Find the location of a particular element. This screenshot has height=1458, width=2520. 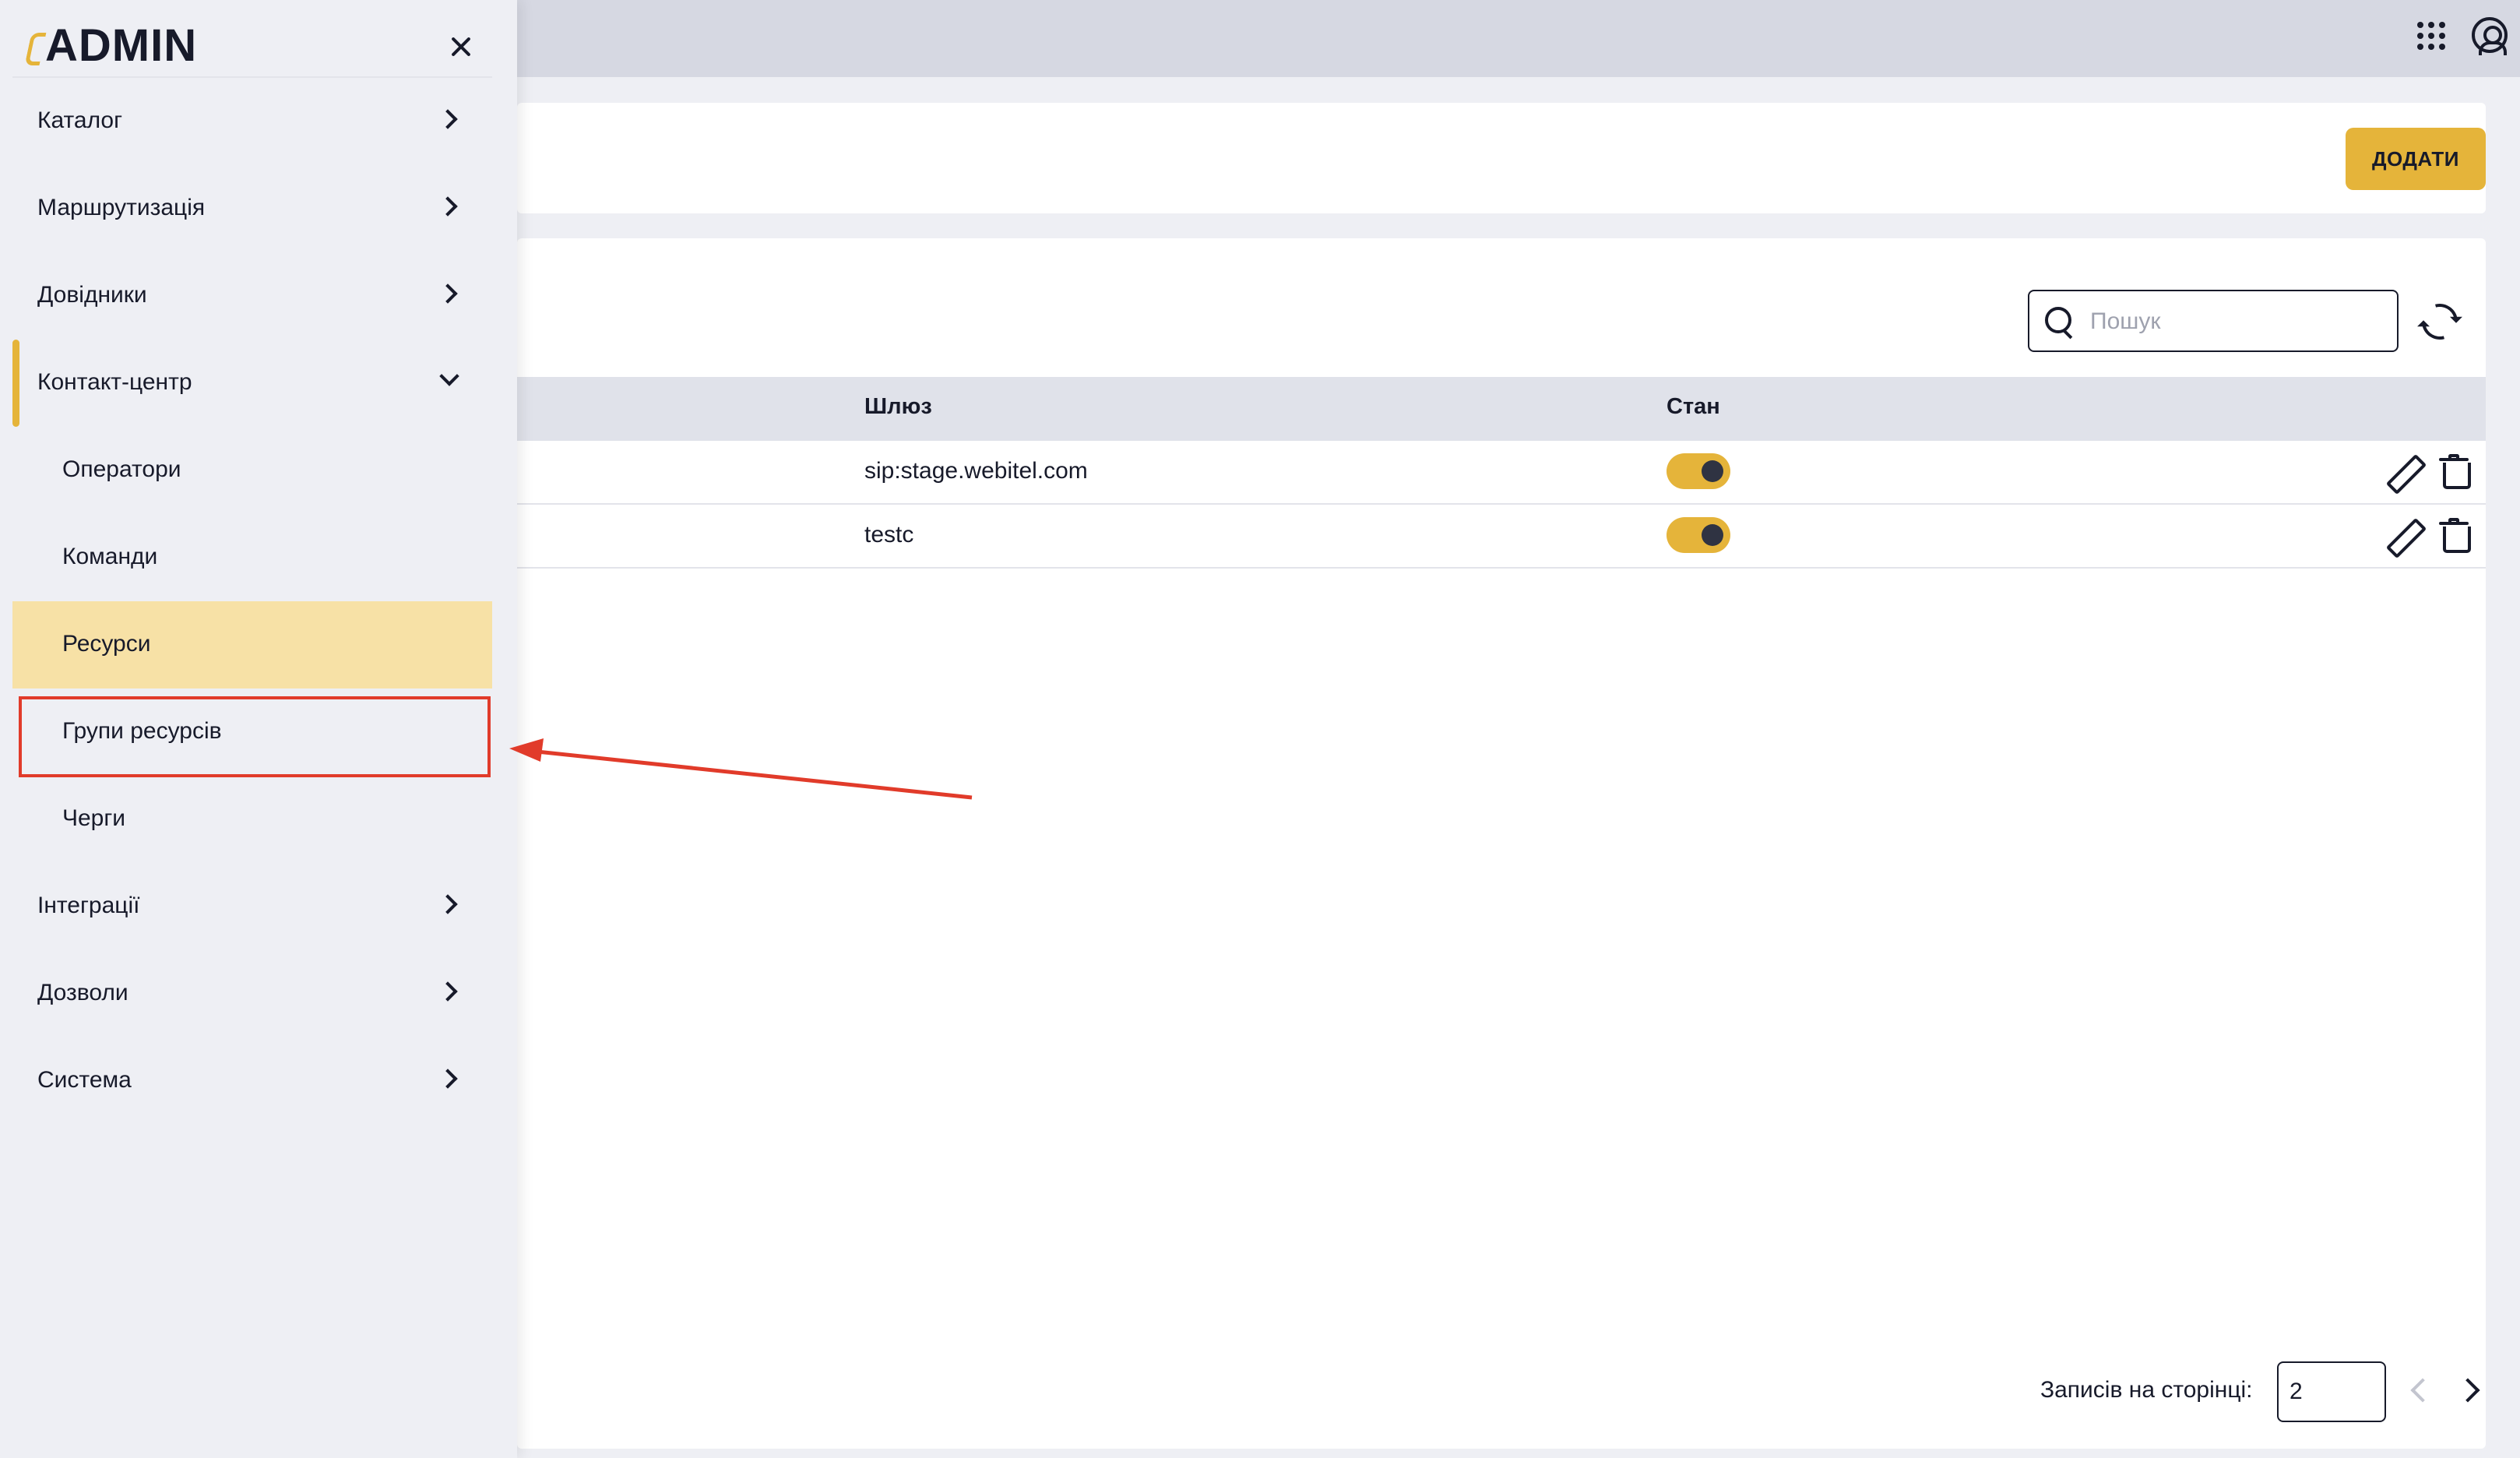

logo-text: ADMIN is located at coordinates (121, 45).